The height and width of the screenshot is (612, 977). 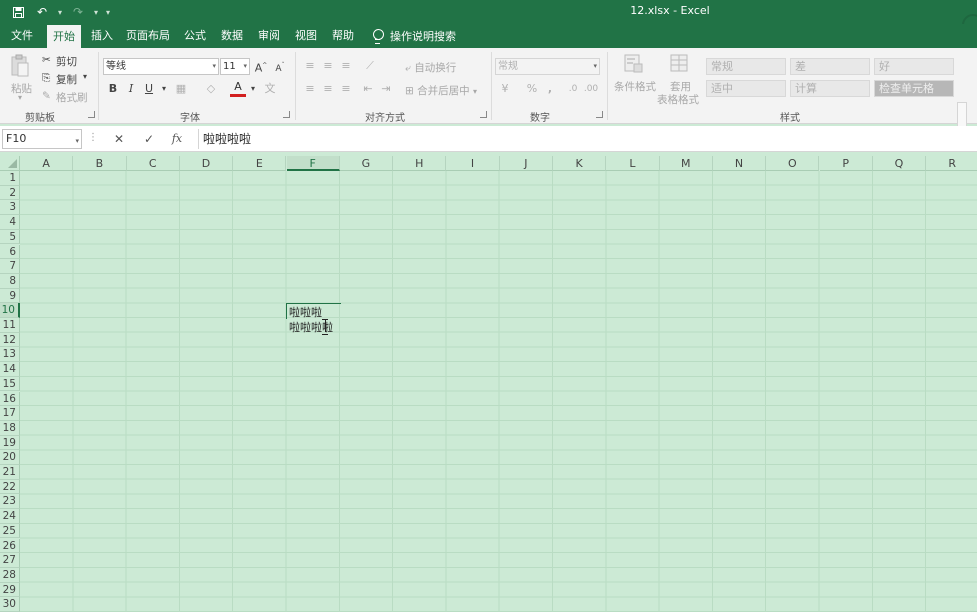 What do you see at coordinates (64, 36) in the screenshot?
I see `tab-home: 开始` at bounding box center [64, 36].